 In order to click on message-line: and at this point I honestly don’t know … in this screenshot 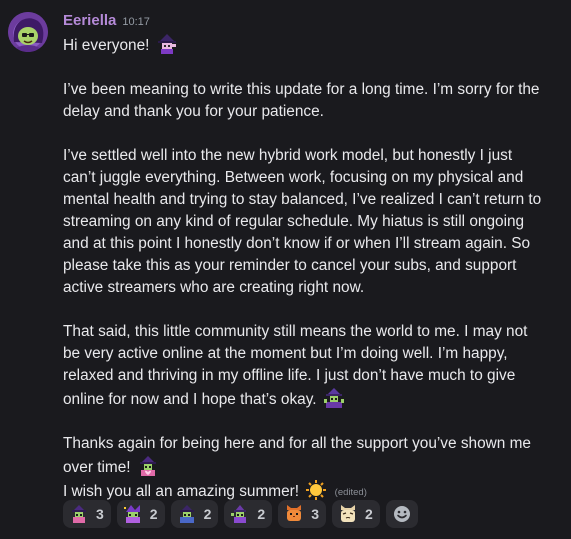, I will do `click(297, 243)`.